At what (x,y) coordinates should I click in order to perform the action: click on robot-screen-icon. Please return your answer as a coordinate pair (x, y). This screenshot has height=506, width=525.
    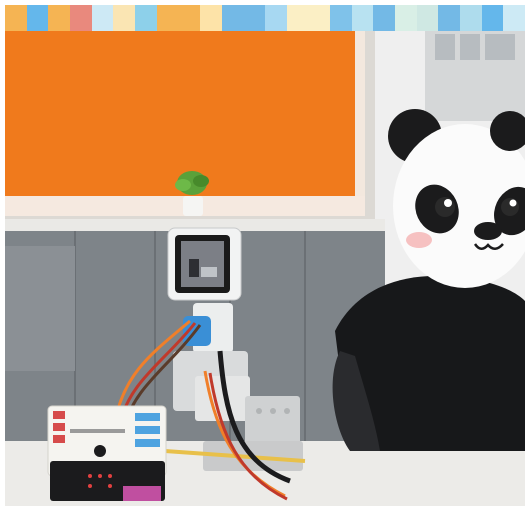
    Looking at the image, I should click on (204, 264).